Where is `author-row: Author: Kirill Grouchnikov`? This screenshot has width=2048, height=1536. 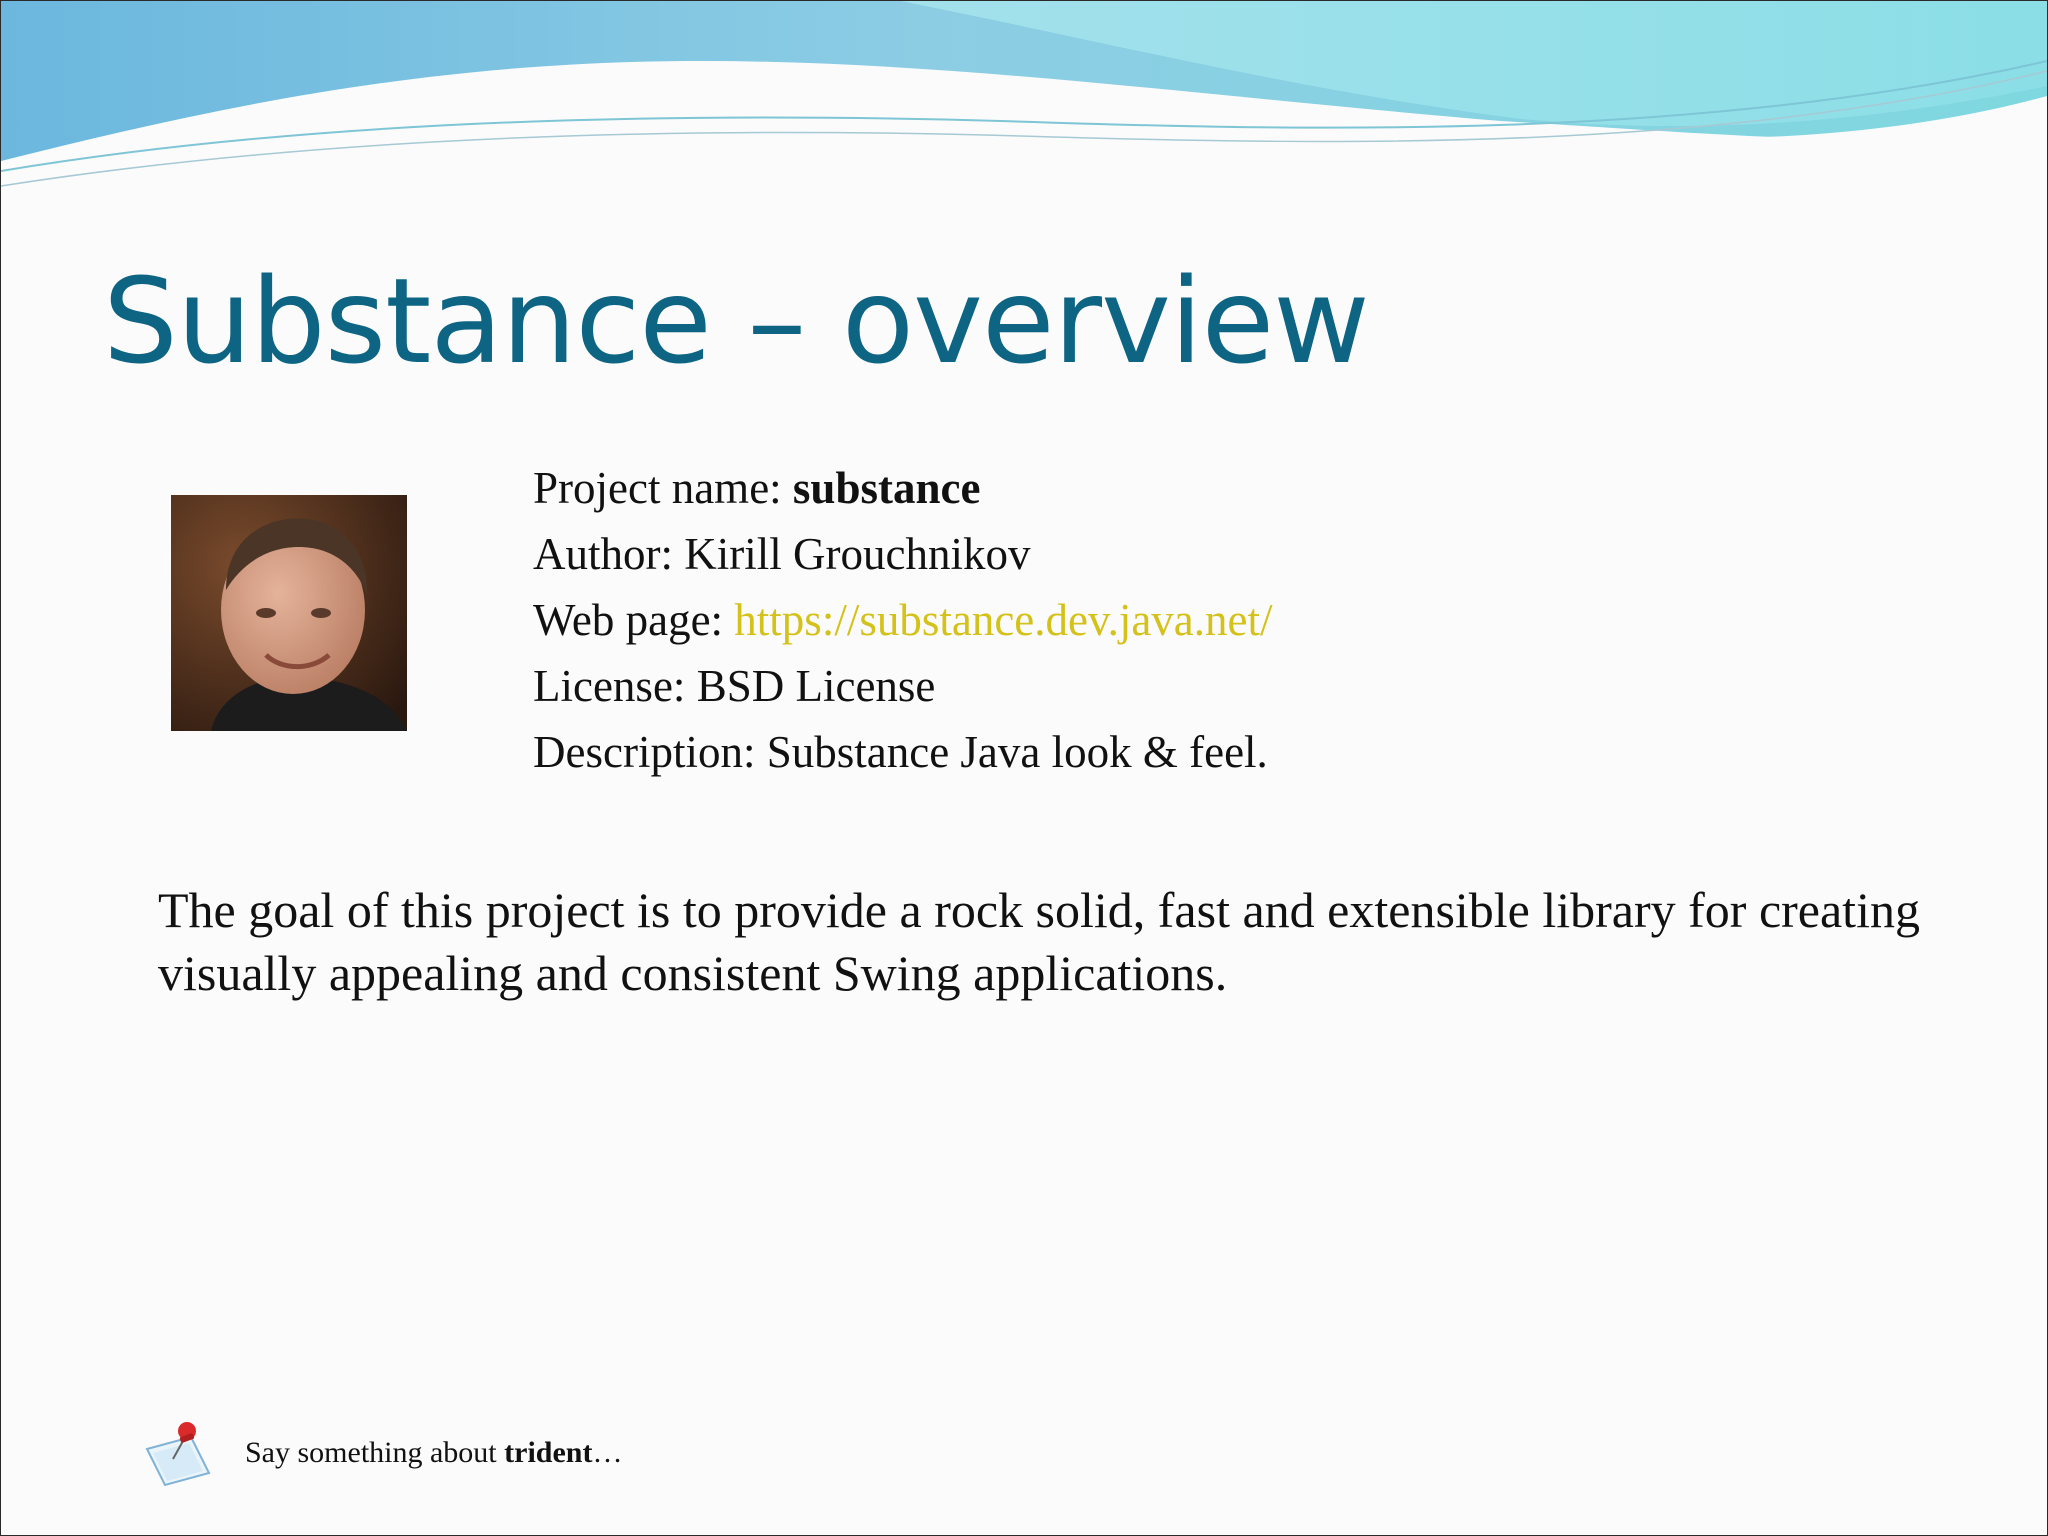
author-row: Author: Kirill Grouchnikov is located at coordinates (903, 554).